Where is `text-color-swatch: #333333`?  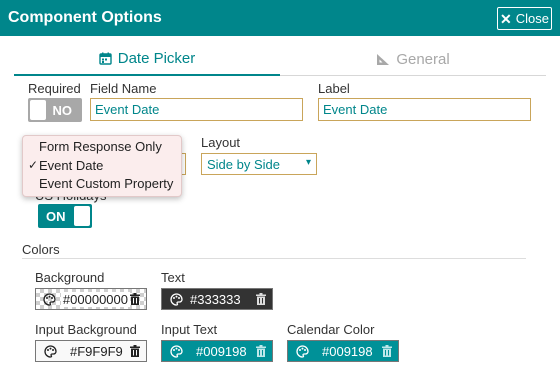 text-color-swatch: #333333 is located at coordinates (217, 299).